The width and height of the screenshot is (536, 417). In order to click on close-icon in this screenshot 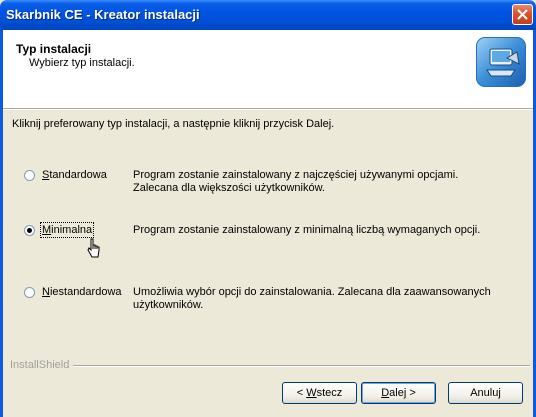, I will do `click(522, 14)`.